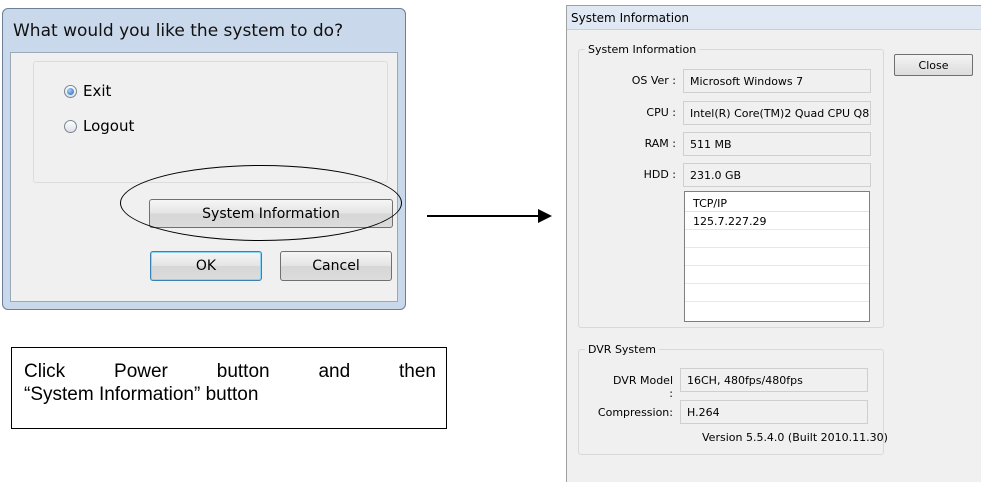 The image size is (981, 482). What do you see at coordinates (659, 174) in the screenshot?
I see `hdd-label: HDD :` at bounding box center [659, 174].